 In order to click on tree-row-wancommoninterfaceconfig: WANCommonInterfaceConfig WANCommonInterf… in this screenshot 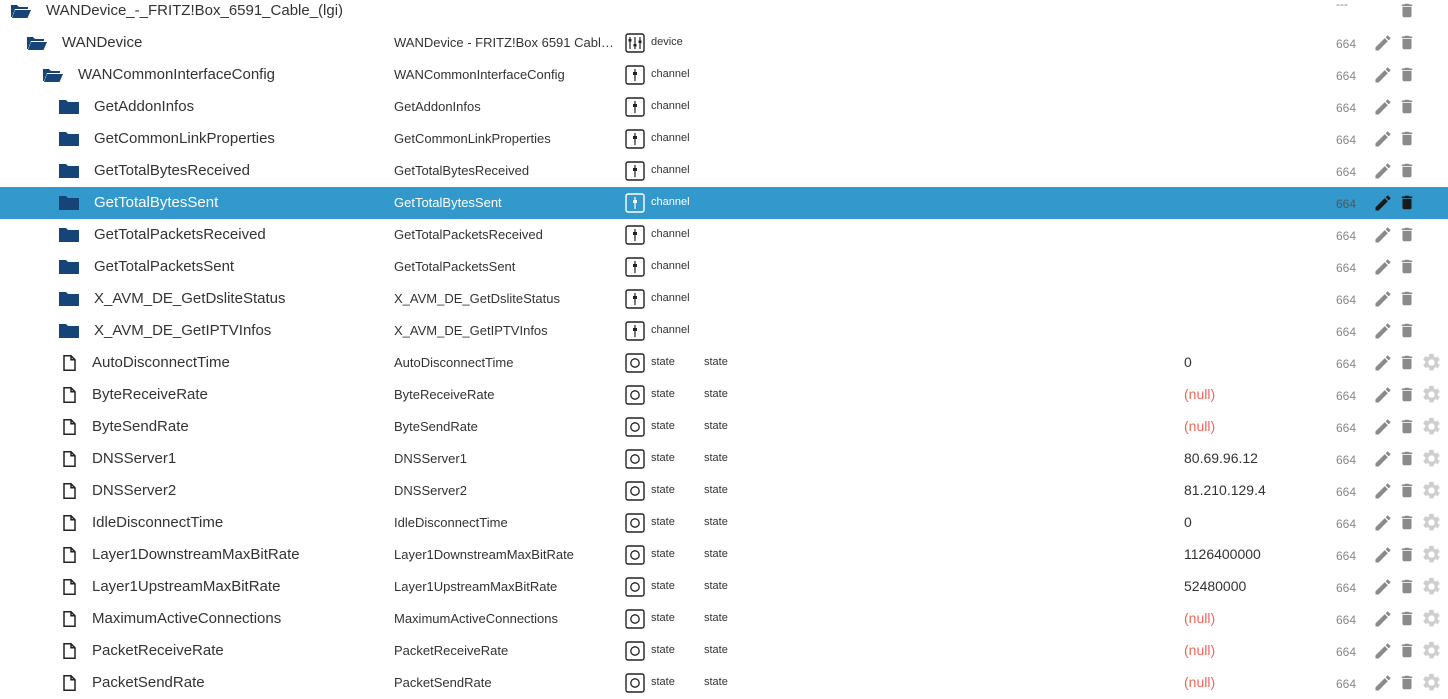, I will do `click(724, 75)`.